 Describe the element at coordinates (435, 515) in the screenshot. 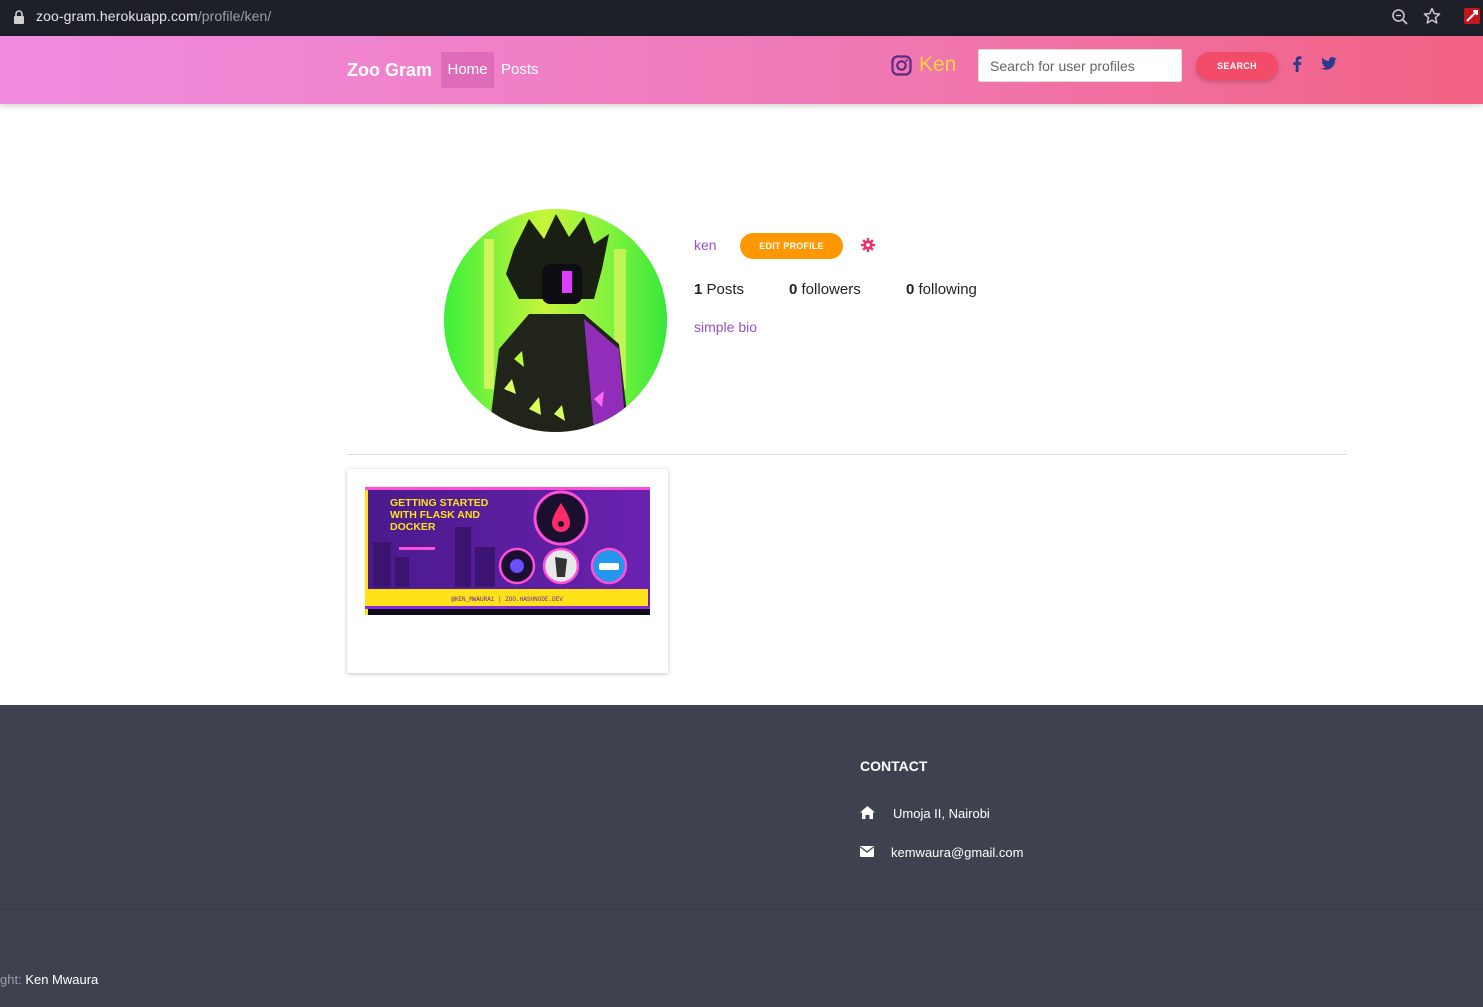

I see `banner-title-line-2: WITH FLASK AND` at that location.